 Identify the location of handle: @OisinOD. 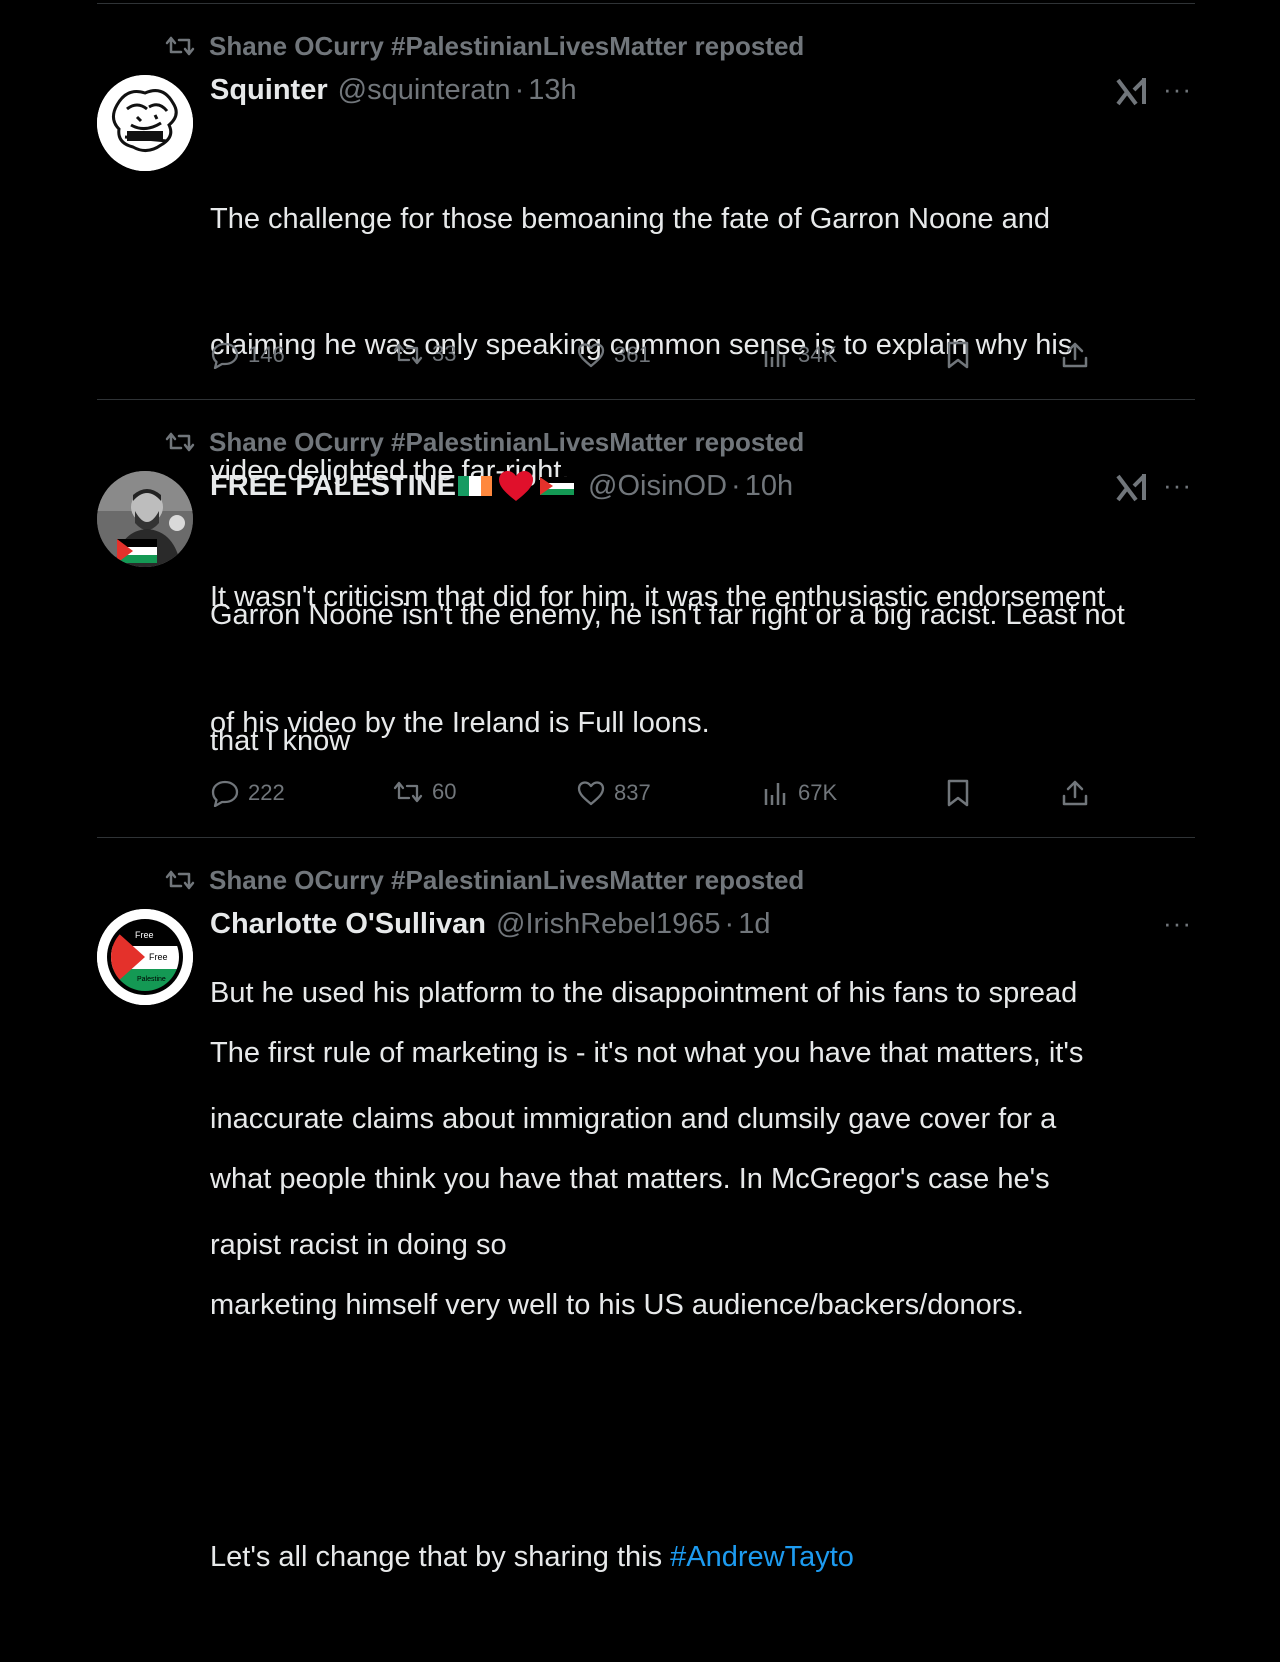
(657, 486).